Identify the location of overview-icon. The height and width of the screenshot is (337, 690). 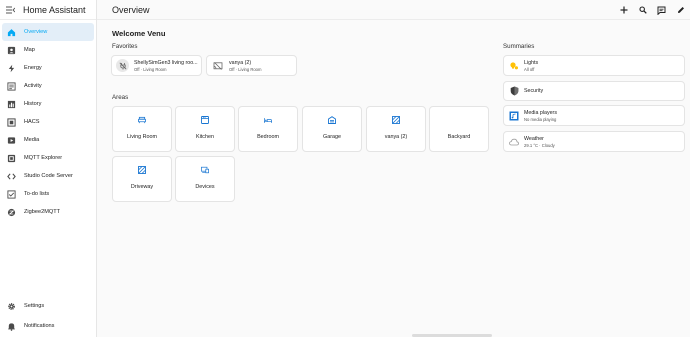
(11, 32).